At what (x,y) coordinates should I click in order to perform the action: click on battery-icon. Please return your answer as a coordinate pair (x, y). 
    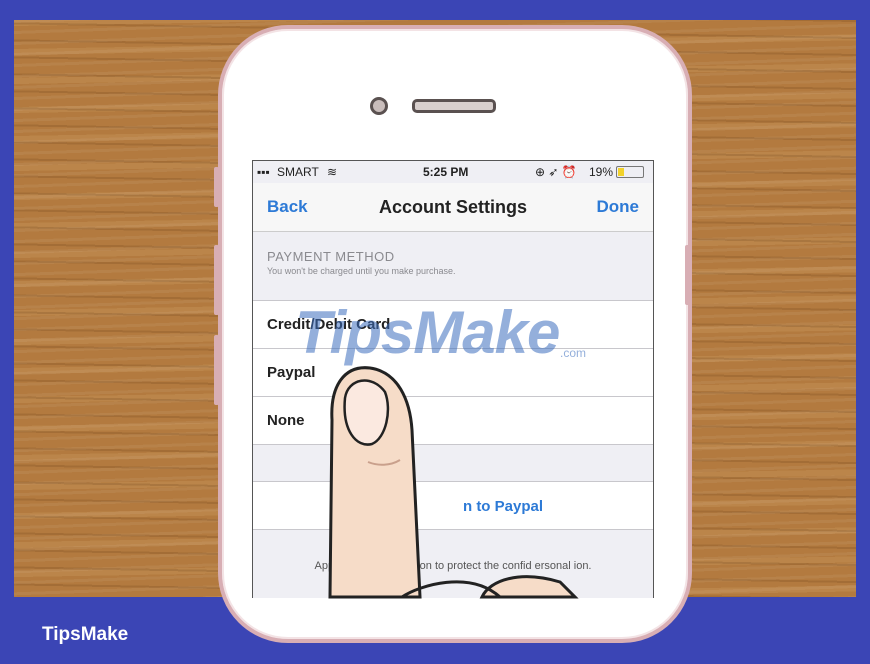
    Looking at the image, I should click on (630, 172).